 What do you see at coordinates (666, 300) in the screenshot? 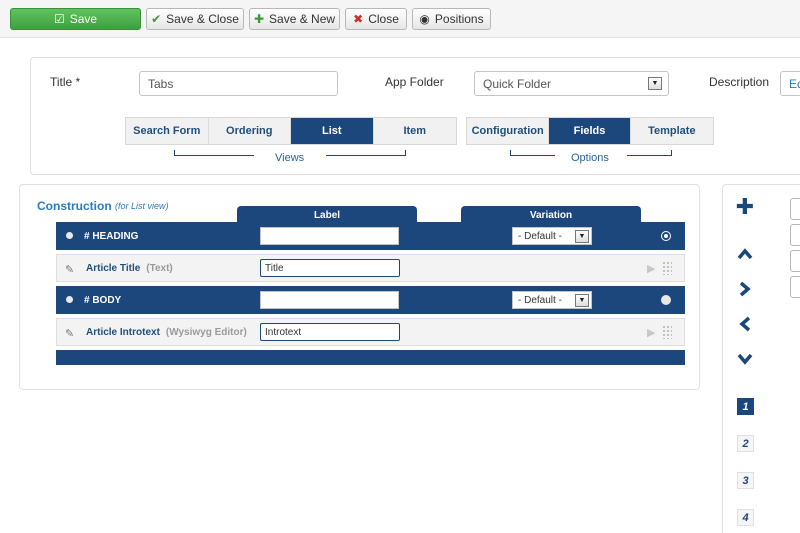
I see `radio-unselected-icon` at bounding box center [666, 300].